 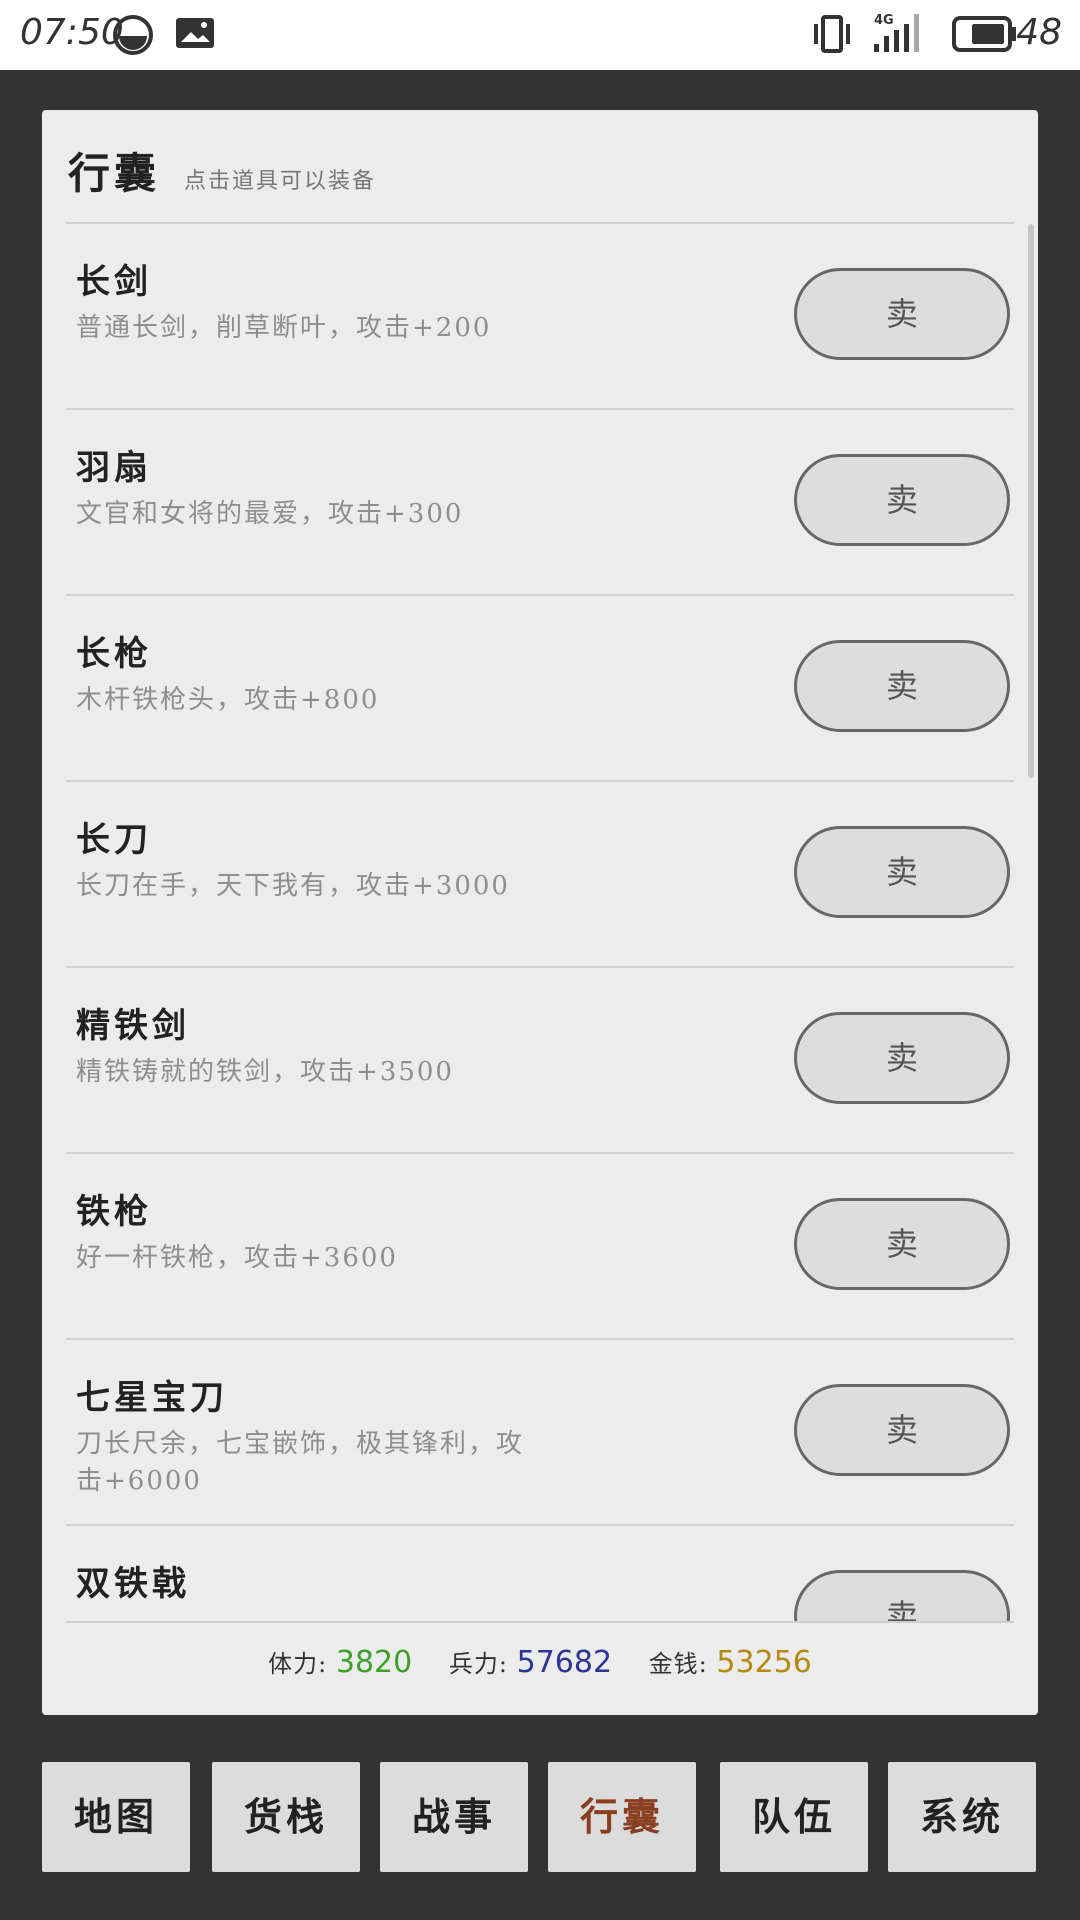 I want to click on item-desc: 长刀在手，天下我有，攻击+3000, so click(x=293, y=886).